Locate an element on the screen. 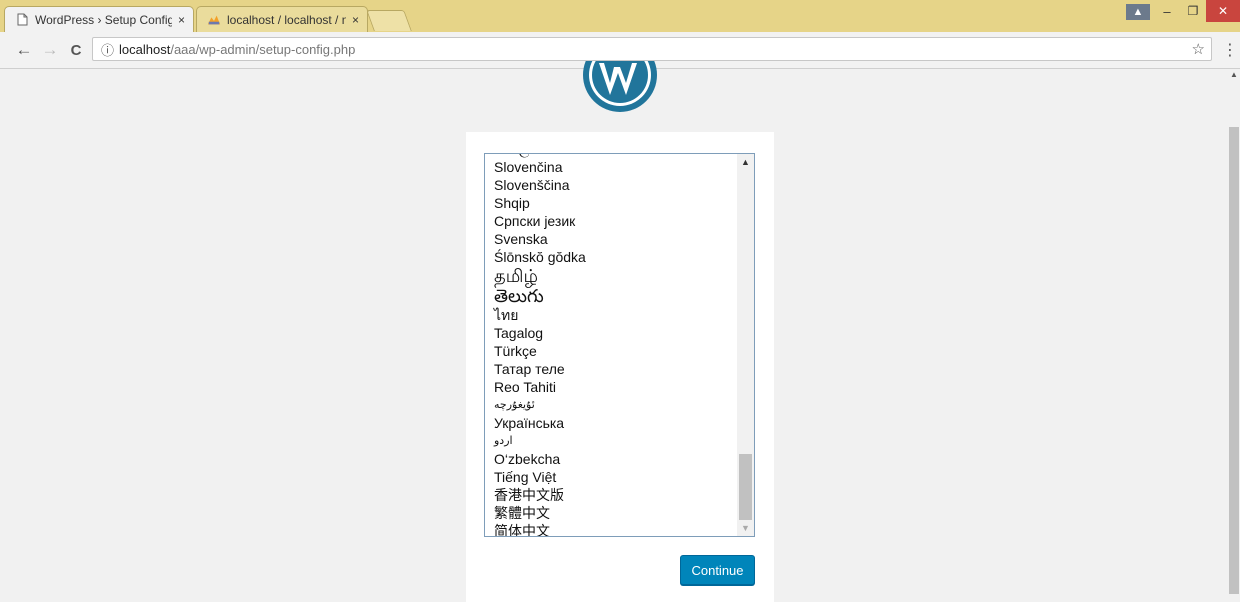 The height and width of the screenshot is (602, 1240). page-scrollbar: ▲ is located at coordinates (1234, 331).